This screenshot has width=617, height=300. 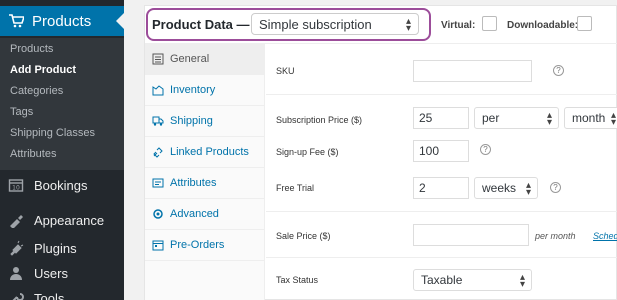 What do you see at coordinates (441, 118) in the screenshot?
I see `subscription-price-input: 25` at bounding box center [441, 118].